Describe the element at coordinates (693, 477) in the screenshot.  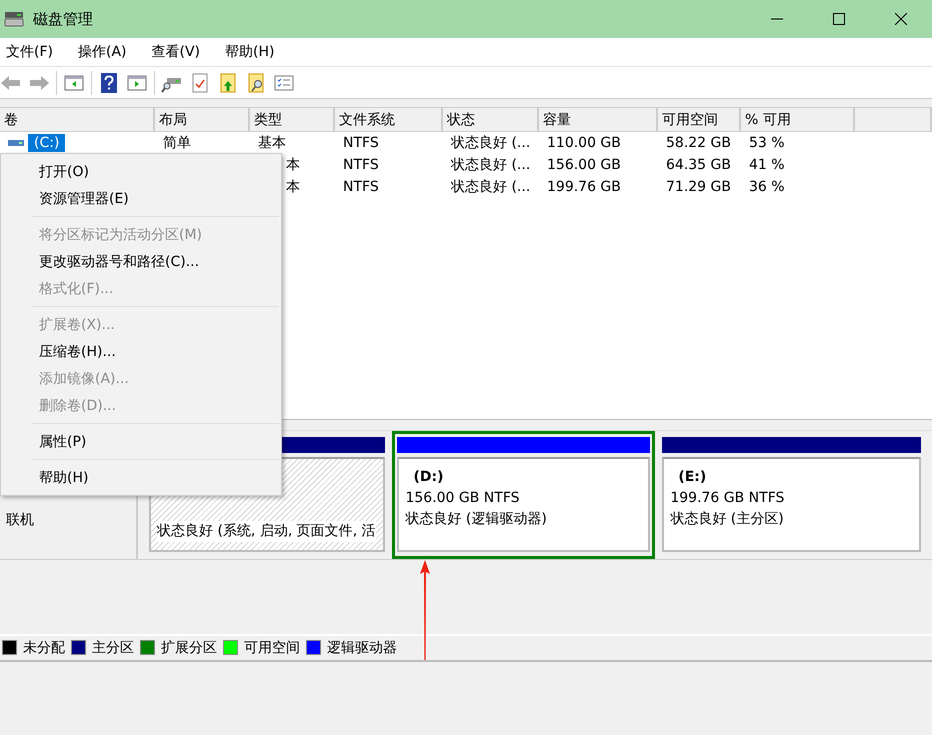
I see `partition-name: (E:)` at that location.